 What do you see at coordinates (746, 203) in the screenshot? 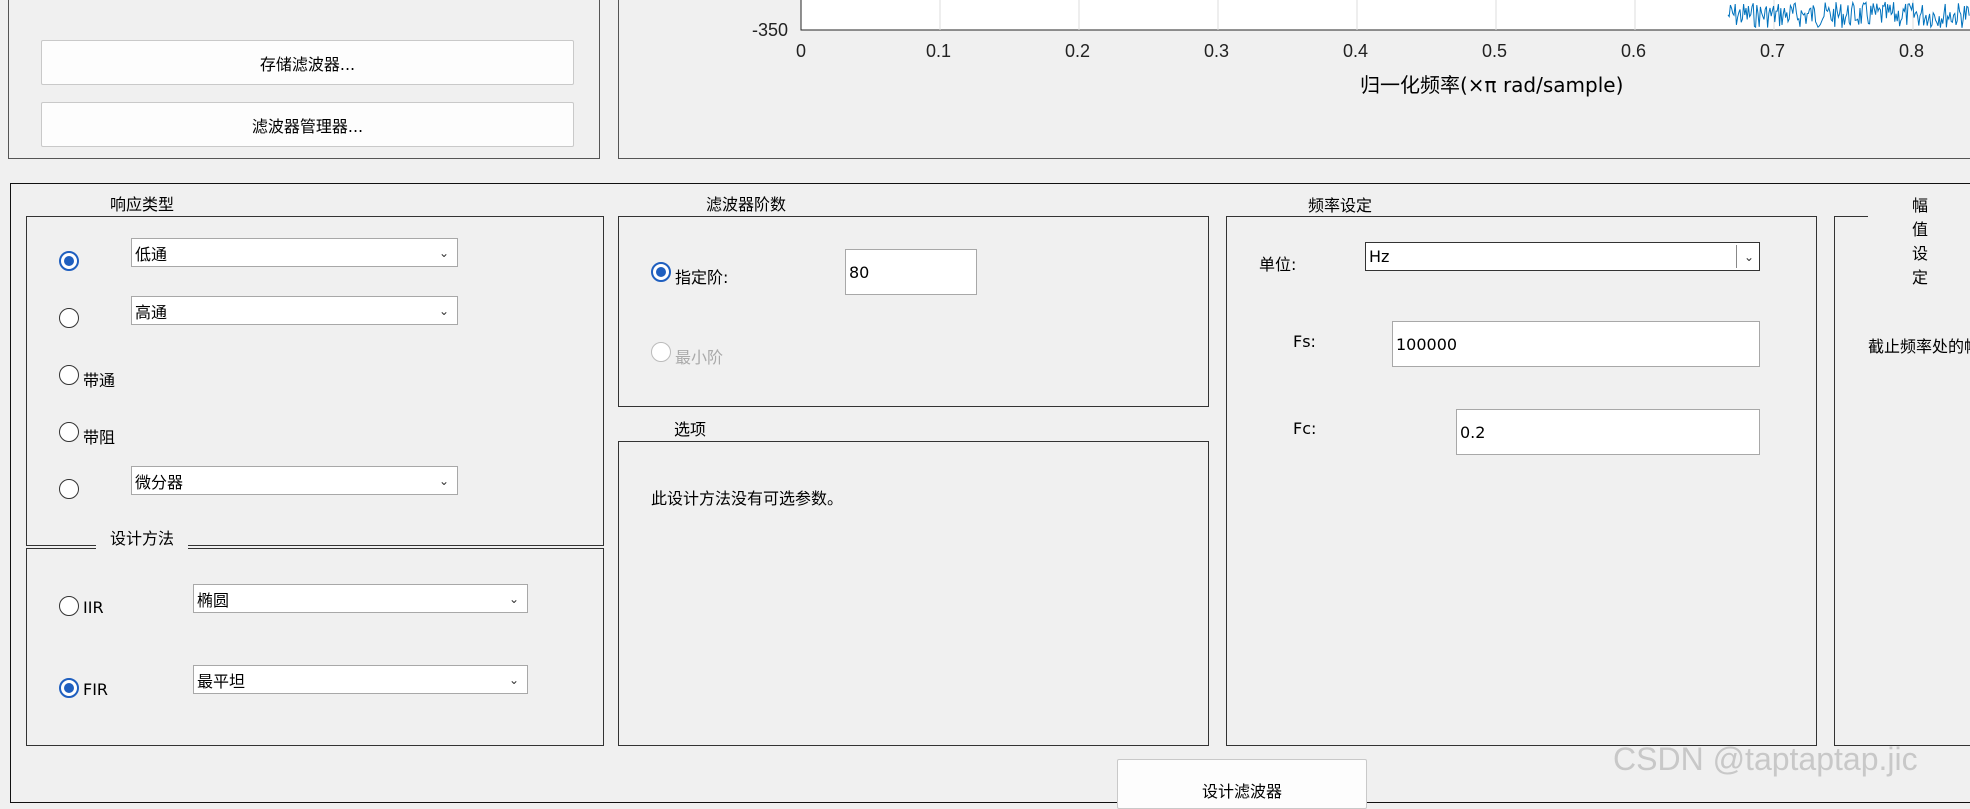
I see `filter-order-title: 滤波器阶数` at bounding box center [746, 203].